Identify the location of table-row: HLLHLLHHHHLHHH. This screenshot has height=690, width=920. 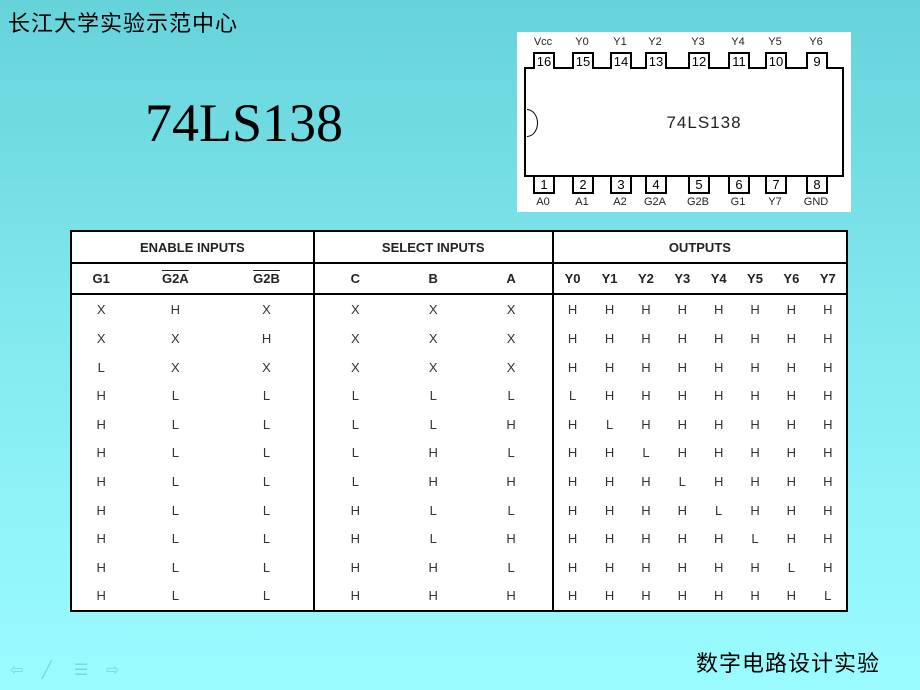
(459, 510).